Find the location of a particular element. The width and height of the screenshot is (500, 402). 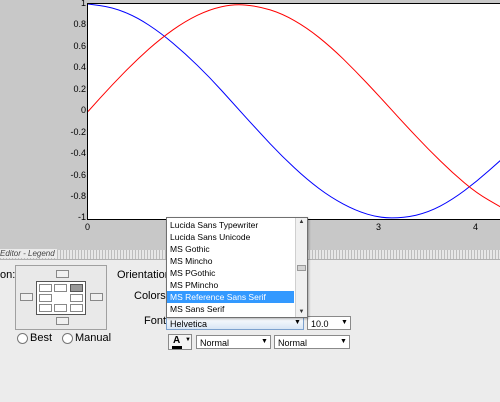

font-weight-value: Normal is located at coordinates (215, 343).